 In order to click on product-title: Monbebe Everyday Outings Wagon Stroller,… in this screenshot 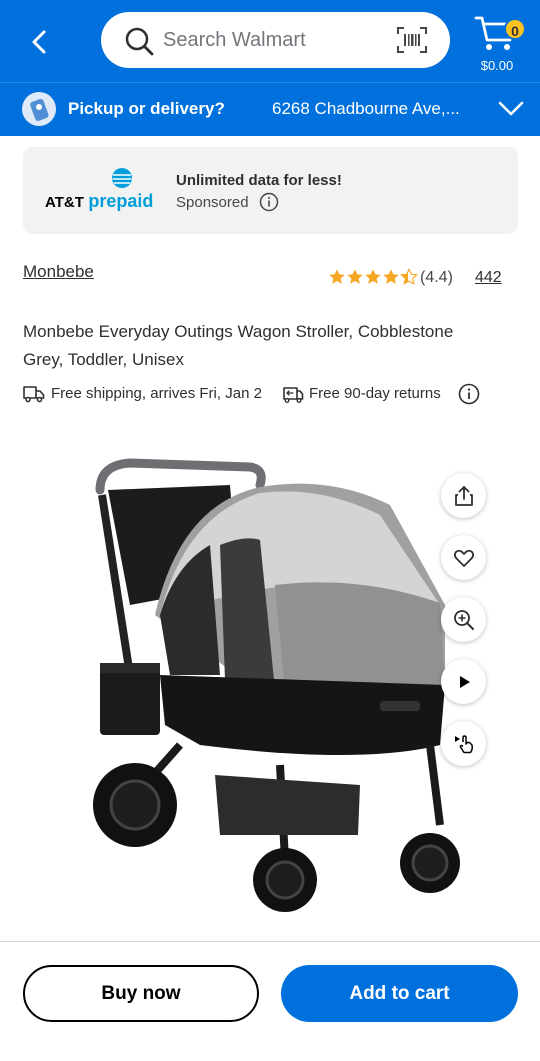, I will do `click(238, 345)`.